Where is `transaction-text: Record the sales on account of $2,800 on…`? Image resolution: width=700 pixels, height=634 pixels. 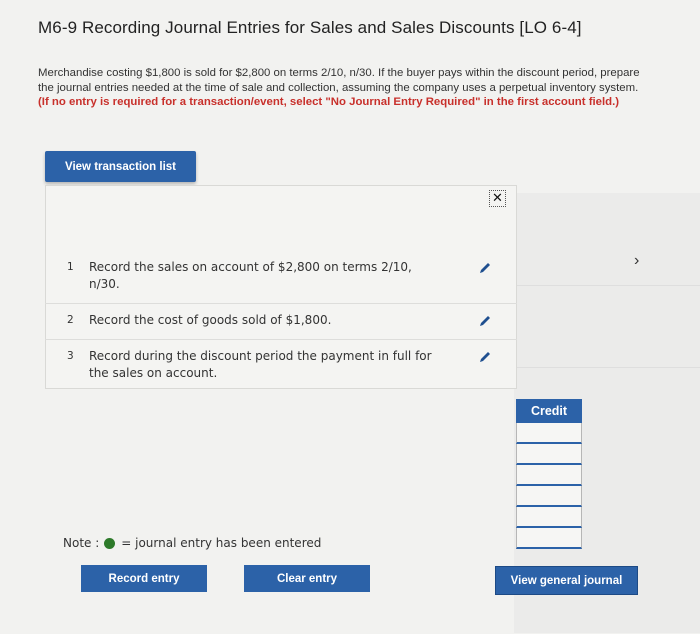
transaction-text: Record the sales on account of $2,800 on… is located at coordinates (250, 275).